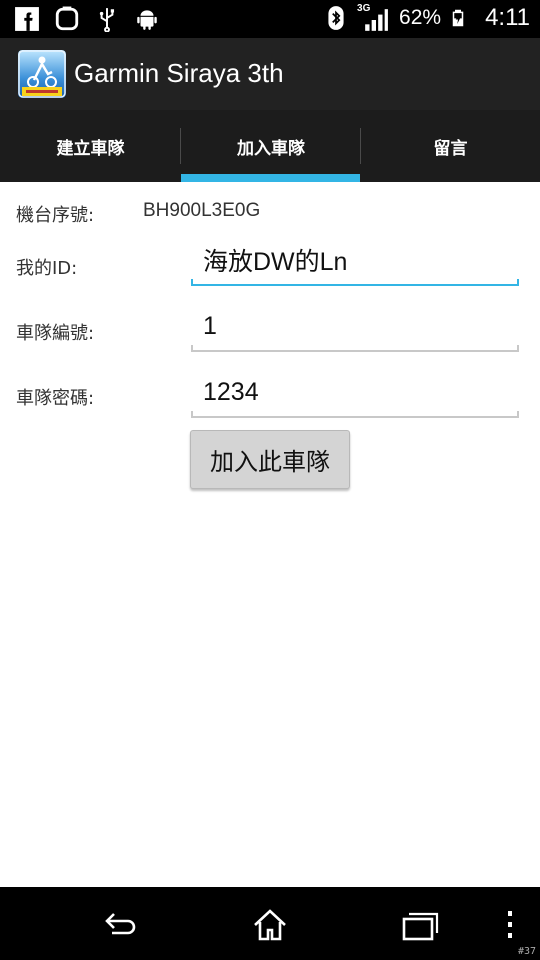  What do you see at coordinates (270, 19) in the screenshot?
I see `status-bar: 3G 62% 4:11` at bounding box center [270, 19].